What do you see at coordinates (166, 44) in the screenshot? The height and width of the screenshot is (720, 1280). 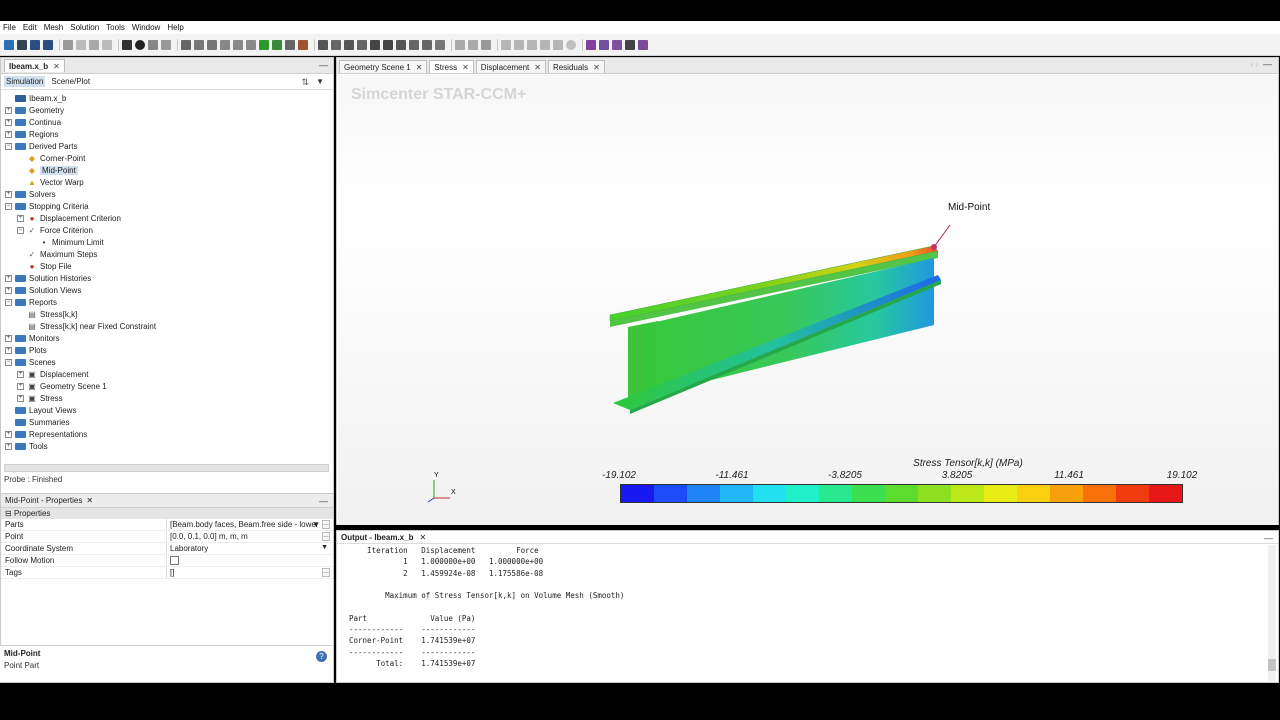 I see `stop-icon` at bounding box center [166, 44].